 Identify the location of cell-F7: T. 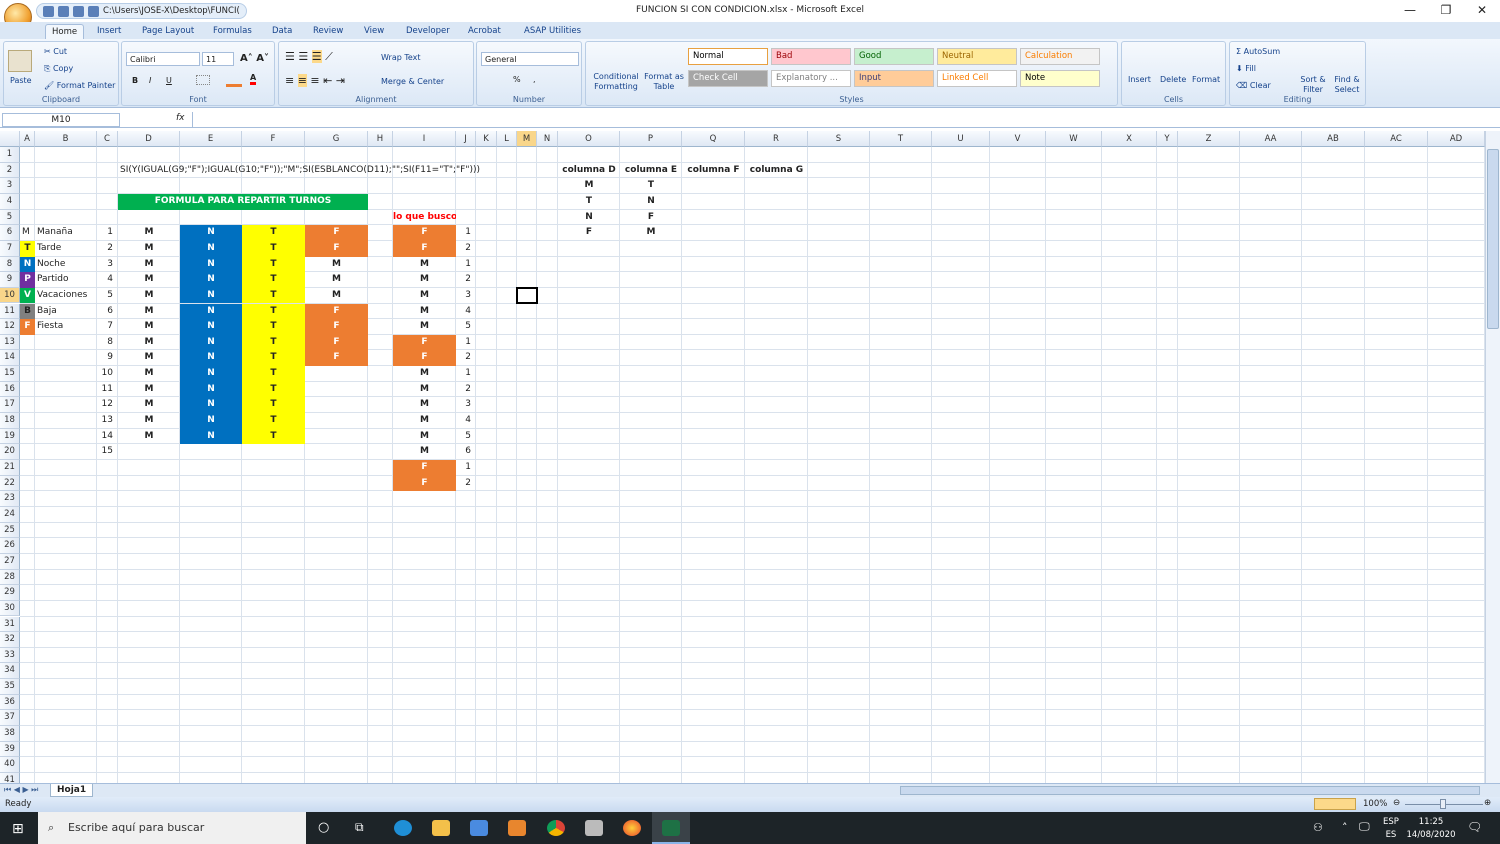
(273, 248).